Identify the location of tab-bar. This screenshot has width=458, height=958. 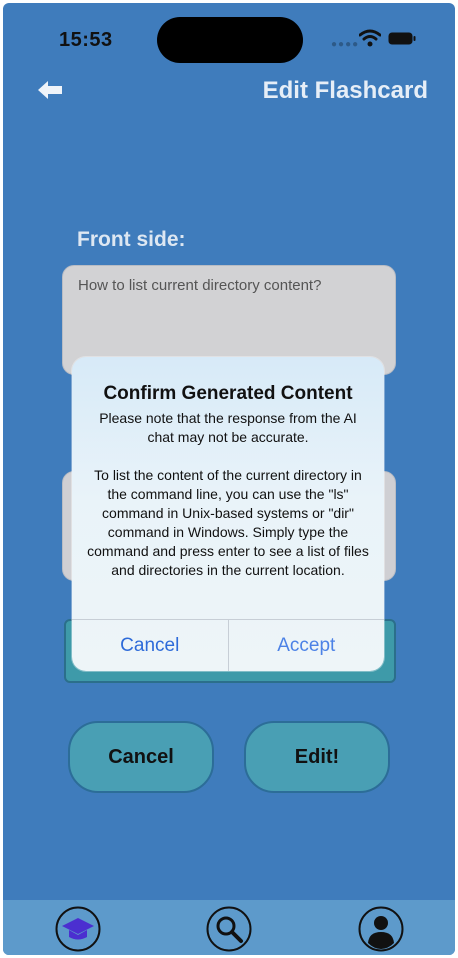
(229, 927).